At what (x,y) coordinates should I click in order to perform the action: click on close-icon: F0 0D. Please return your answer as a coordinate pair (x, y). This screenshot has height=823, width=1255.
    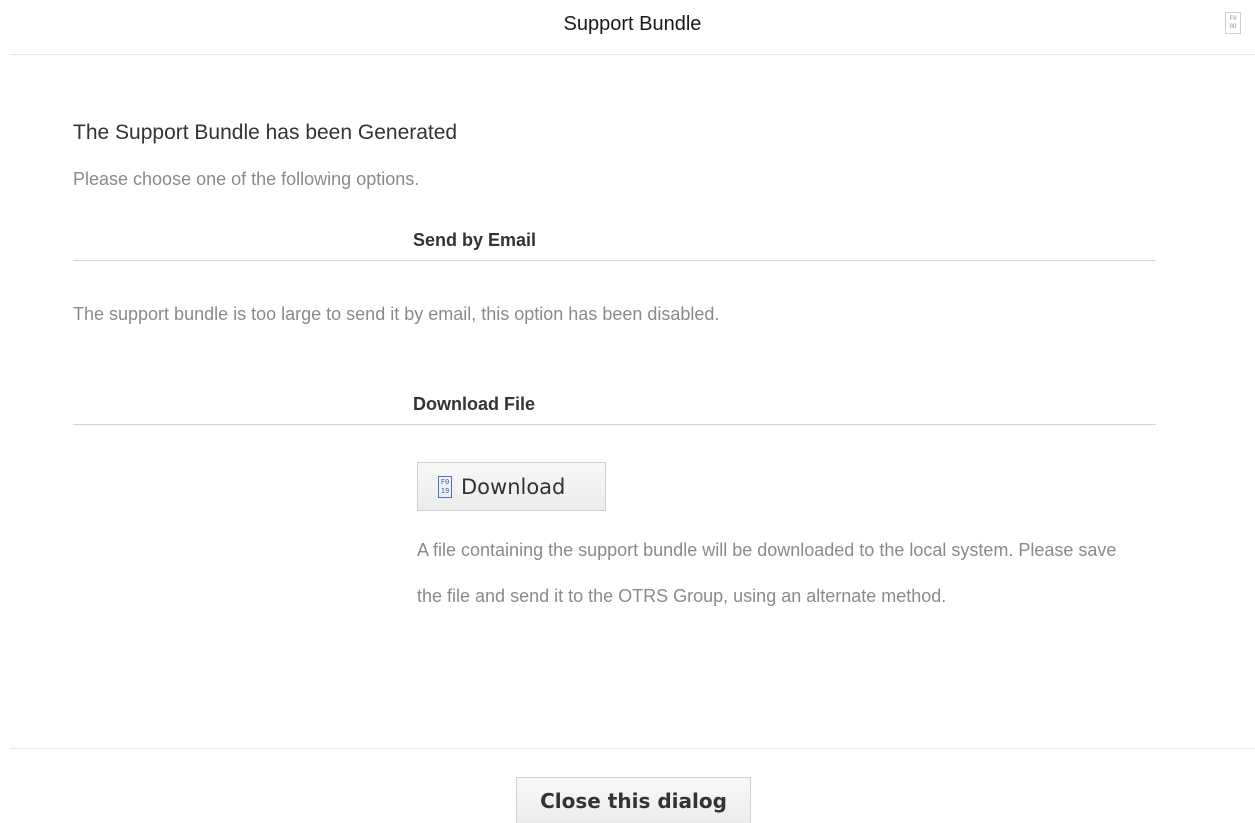
    Looking at the image, I should click on (1233, 23).